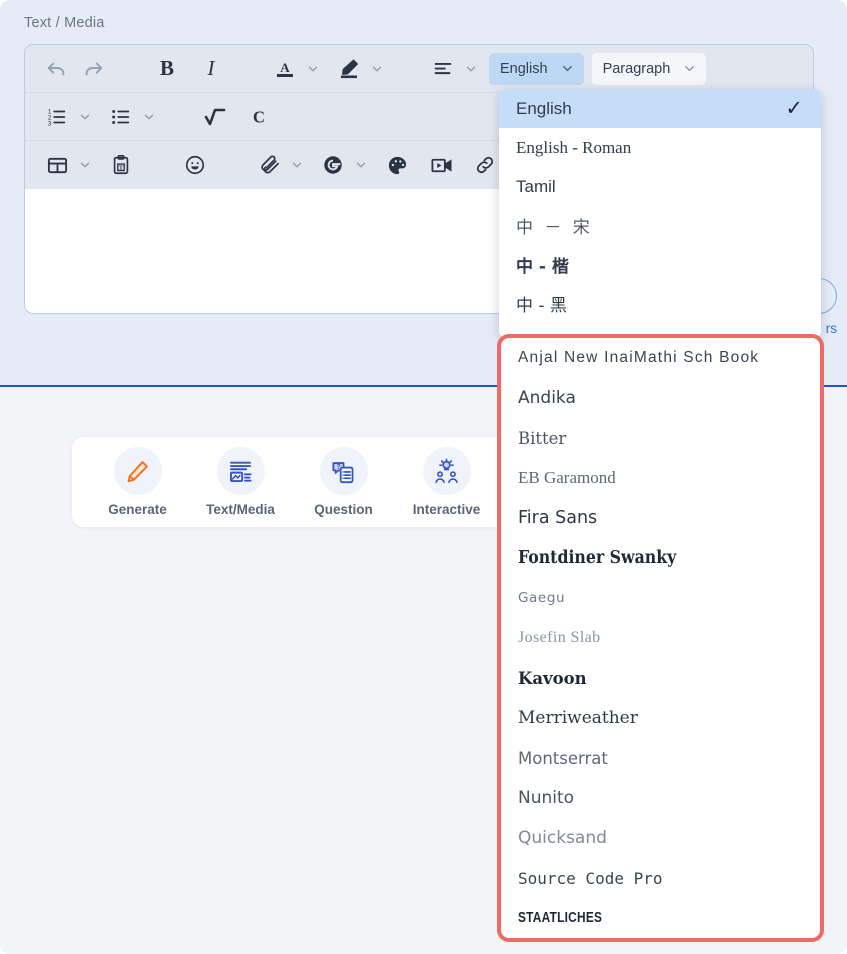 This screenshot has width=847, height=954. What do you see at coordinates (441, 165) in the screenshot?
I see `video-icon` at bounding box center [441, 165].